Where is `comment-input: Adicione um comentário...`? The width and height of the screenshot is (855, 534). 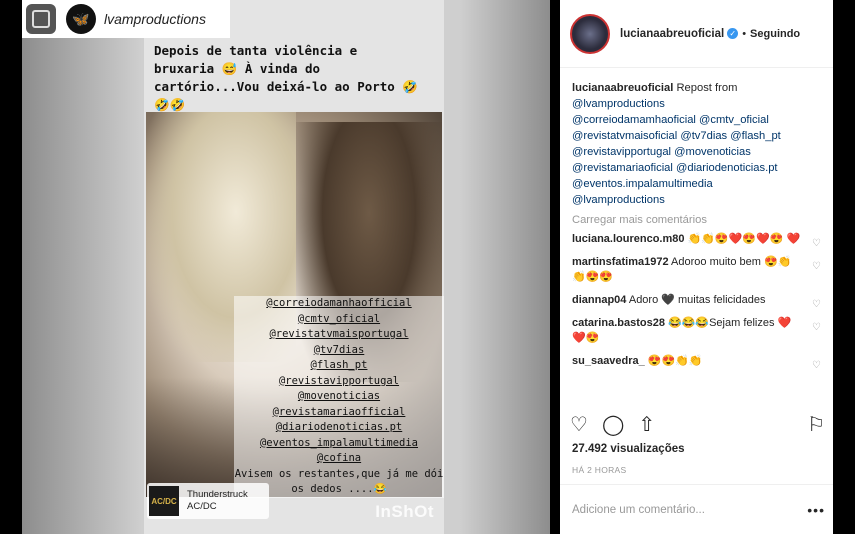
comment-input: Adicione um comentário... is located at coordinates (689, 510).